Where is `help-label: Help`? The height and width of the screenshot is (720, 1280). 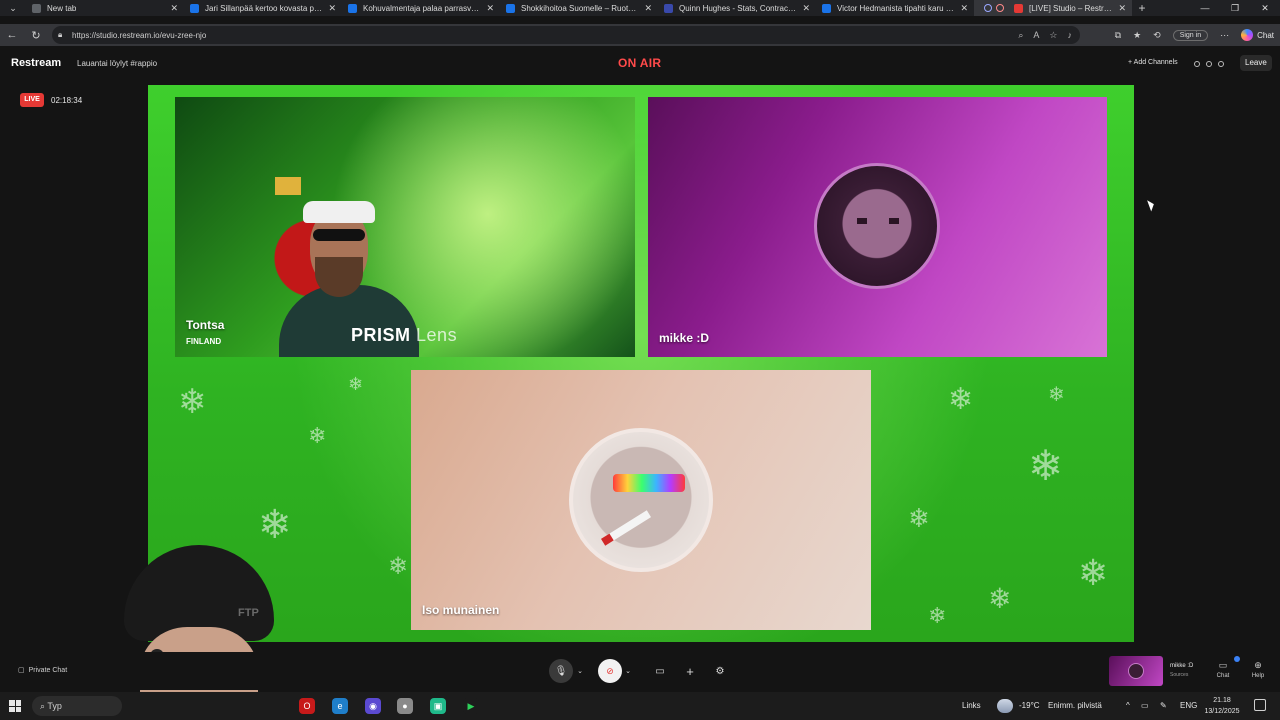
help-label: Help is located at coordinates (1258, 676).